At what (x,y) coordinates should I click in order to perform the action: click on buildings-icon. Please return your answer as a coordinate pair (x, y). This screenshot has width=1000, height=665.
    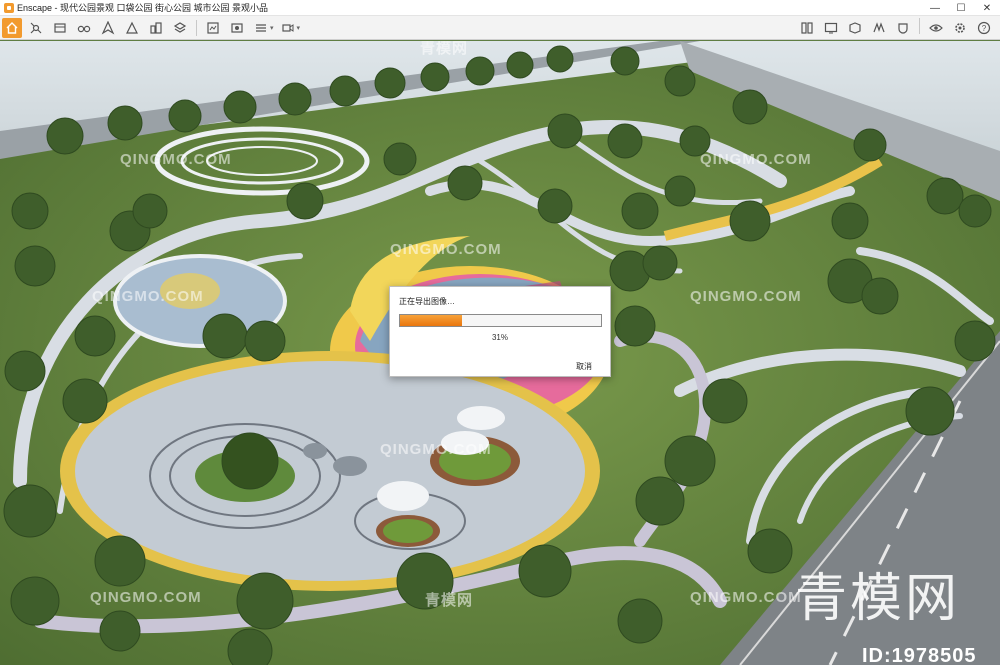
    Looking at the image, I should click on (156, 28).